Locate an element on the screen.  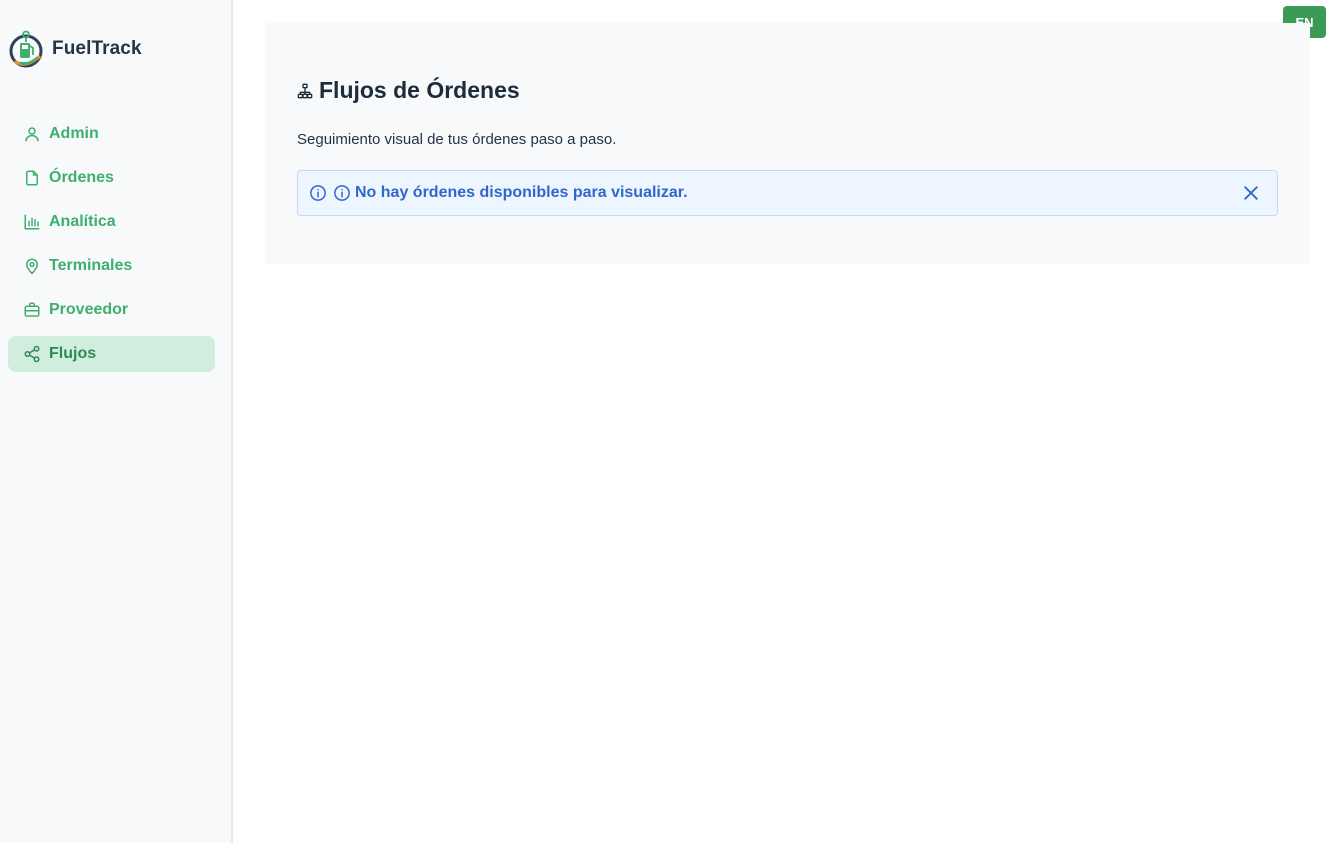
sidebar-item-proveedor: Proveedor is located at coordinates (111, 310).